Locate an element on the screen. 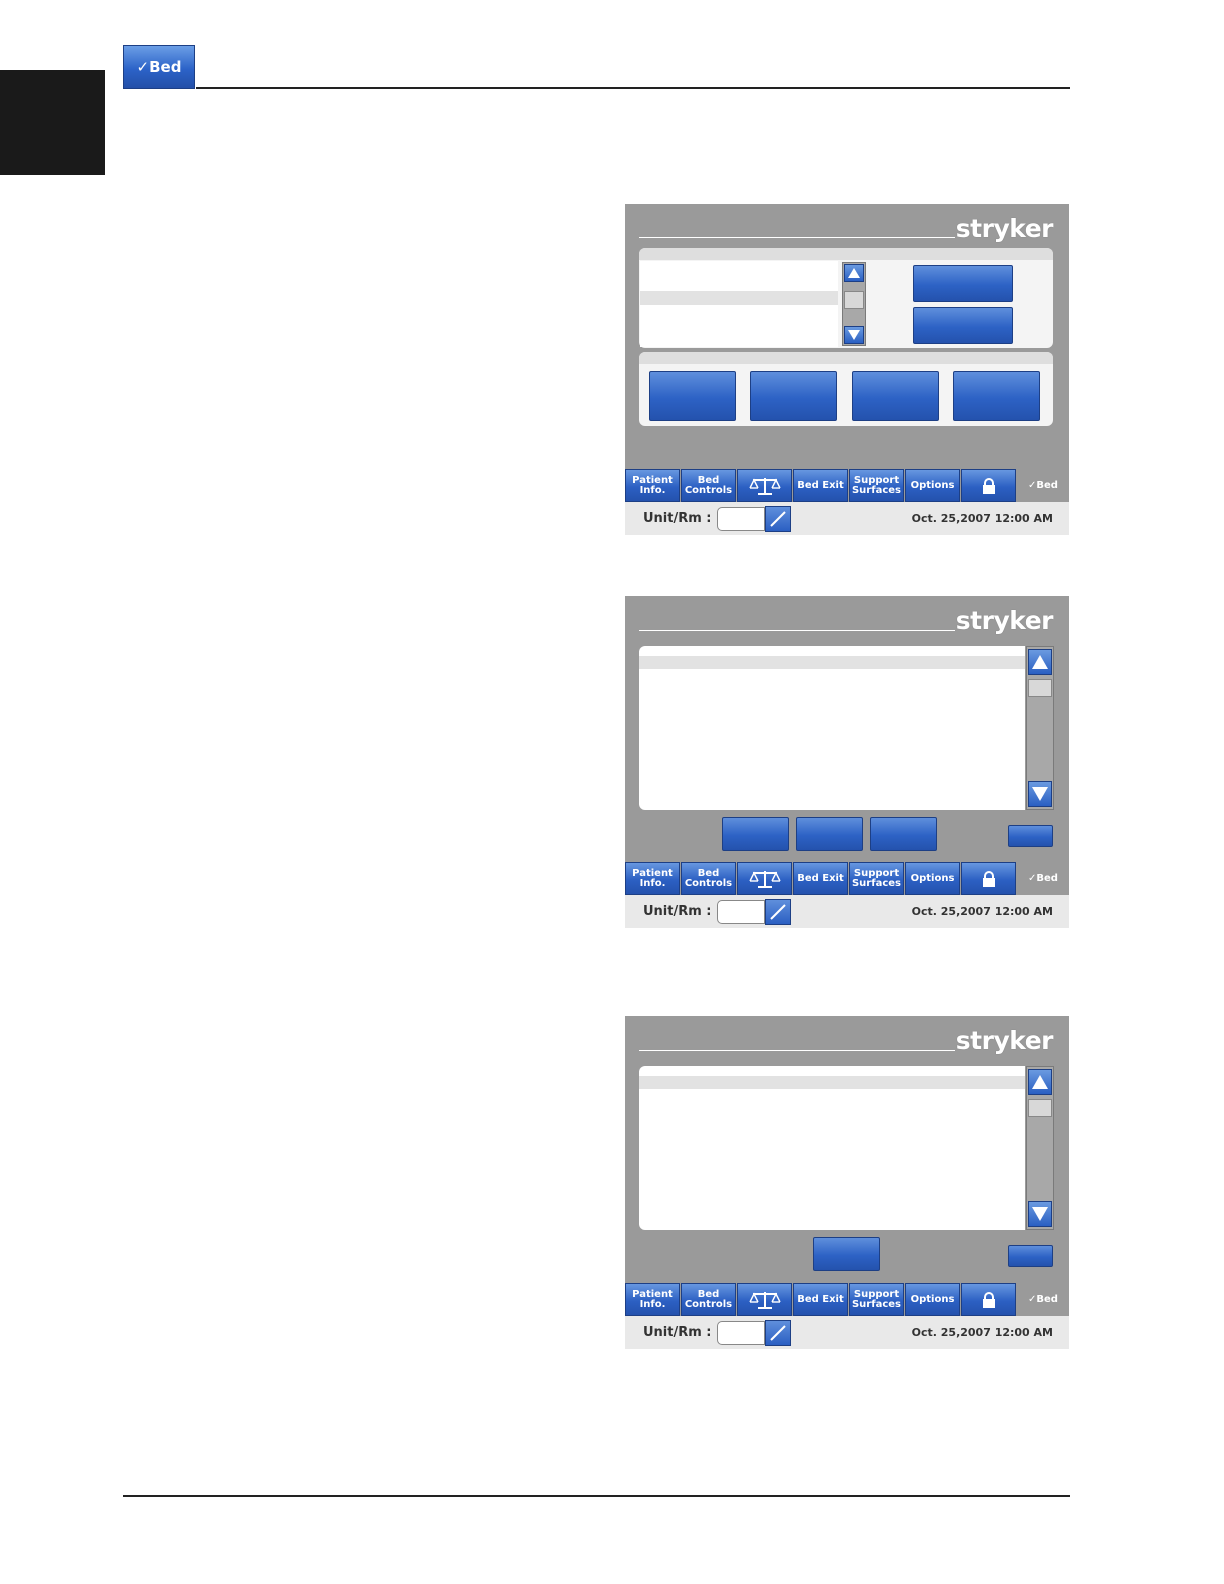  ibed-badge: ✓Bed is located at coordinates (159, 67).